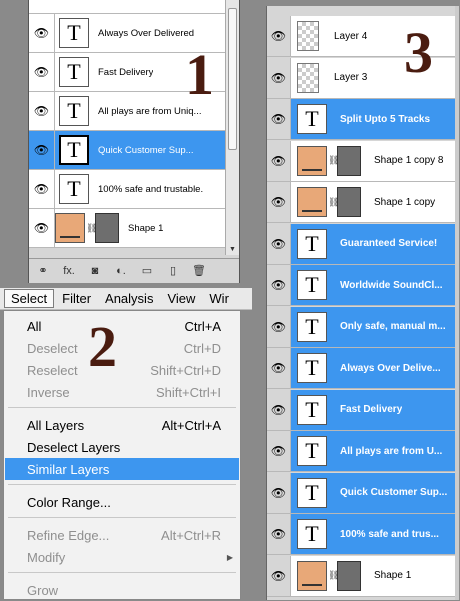 Image resolution: width=460 pixels, height=601 pixels. What do you see at coordinates (122, 348) in the screenshot?
I see `menu-item-deselect: Deselect Ctrl+D` at bounding box center [122, 348].